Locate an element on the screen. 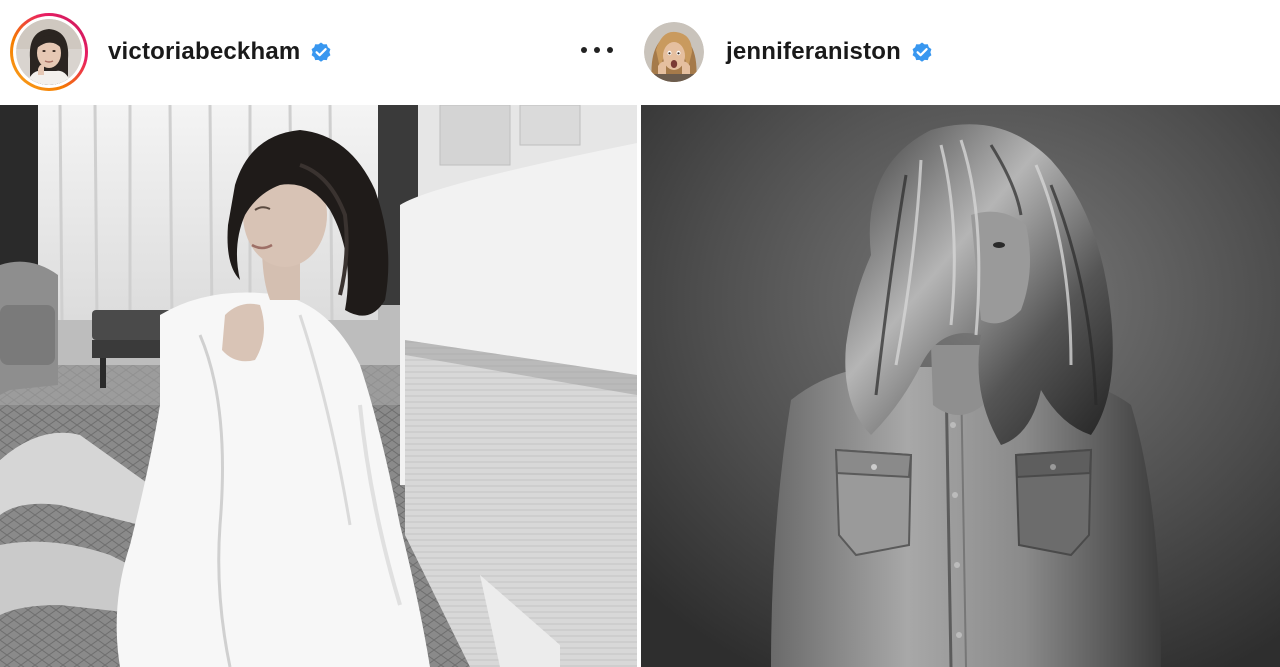  post-header-victoriabeckham: victoriabeckham is located at coordinates (318, 52).